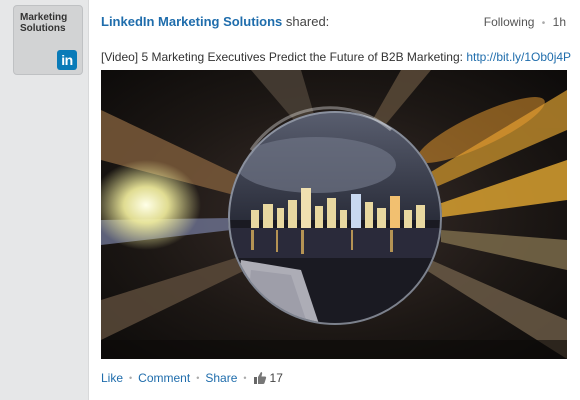 The image size is (580, 400). Describe the element at coordinates (509, 22) in the screenshot. I see `following-button: Following` at that location.